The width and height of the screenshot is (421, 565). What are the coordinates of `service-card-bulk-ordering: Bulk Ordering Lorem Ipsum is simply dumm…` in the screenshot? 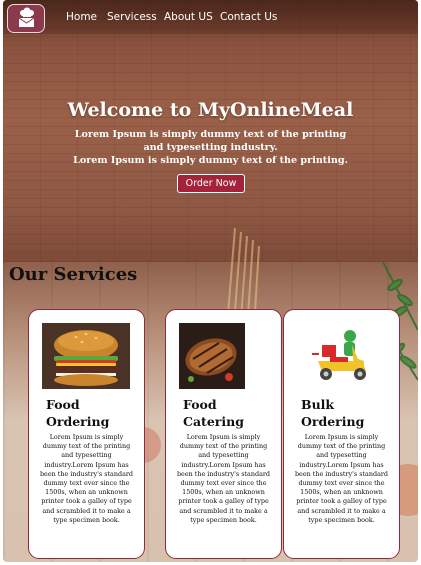 It's located at (341, 434).